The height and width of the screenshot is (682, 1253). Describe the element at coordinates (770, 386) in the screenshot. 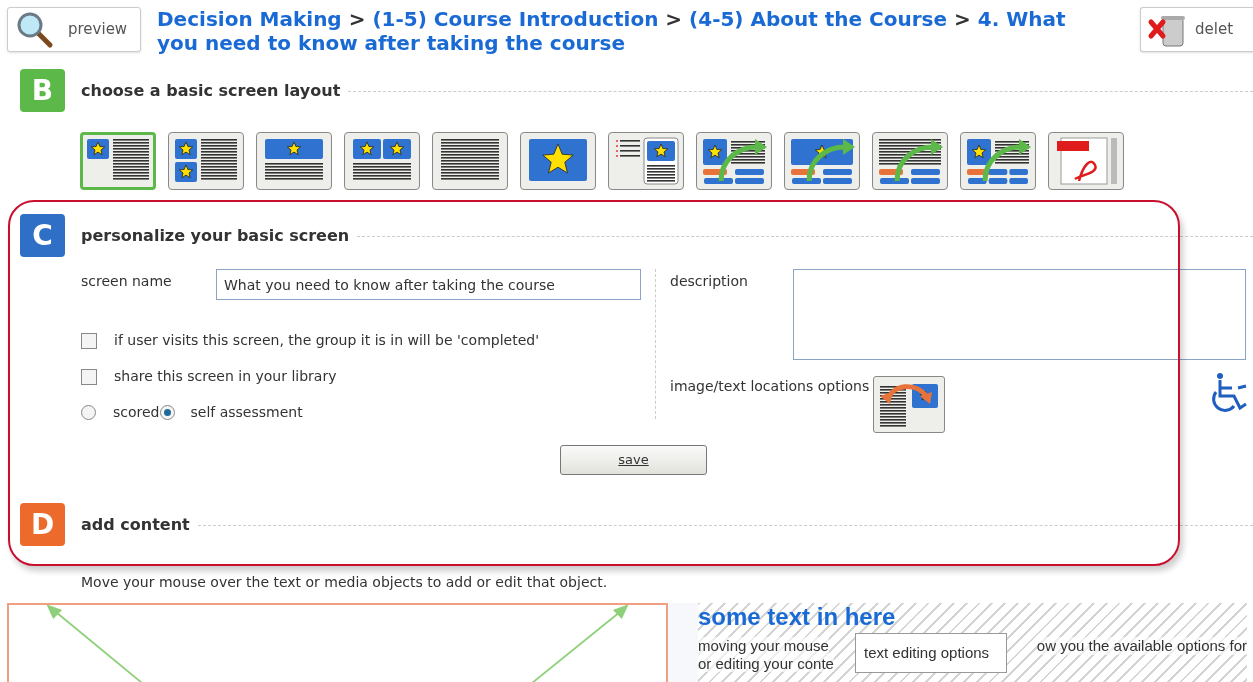

I see `field-label: image/text locations options` at that location.